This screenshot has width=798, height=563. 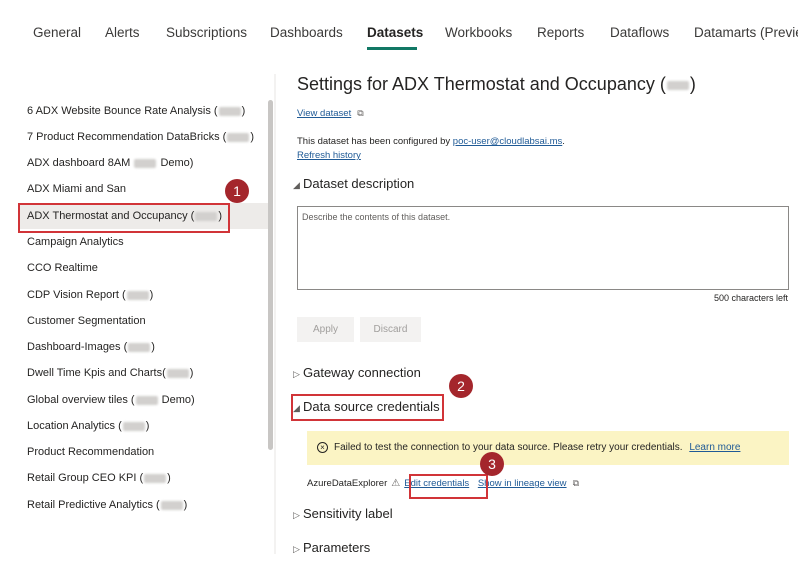 I want to click on annotation-badge-2: 2, so click(x=461, y=386).